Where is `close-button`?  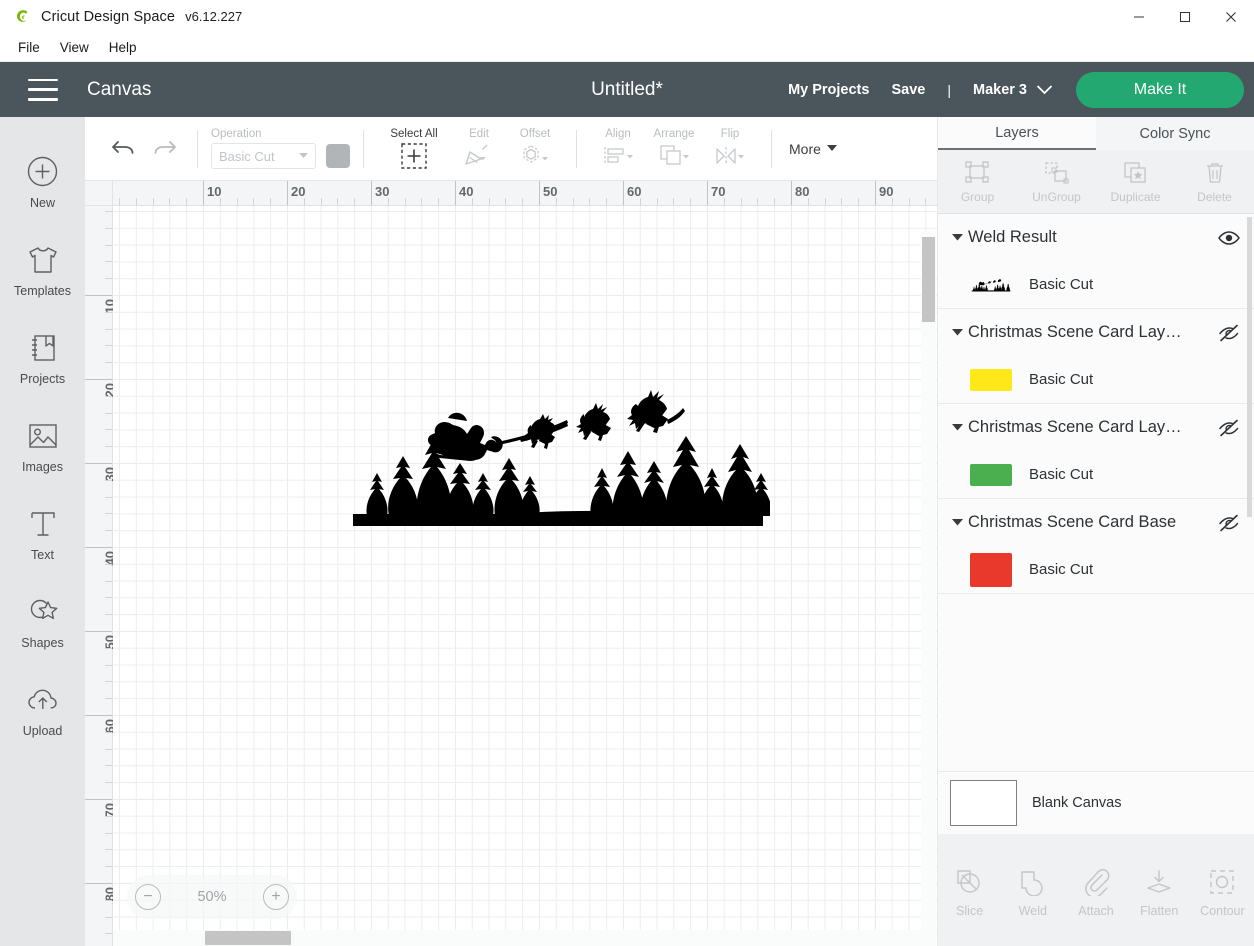
close-button is located at coordinates (1231, 16).